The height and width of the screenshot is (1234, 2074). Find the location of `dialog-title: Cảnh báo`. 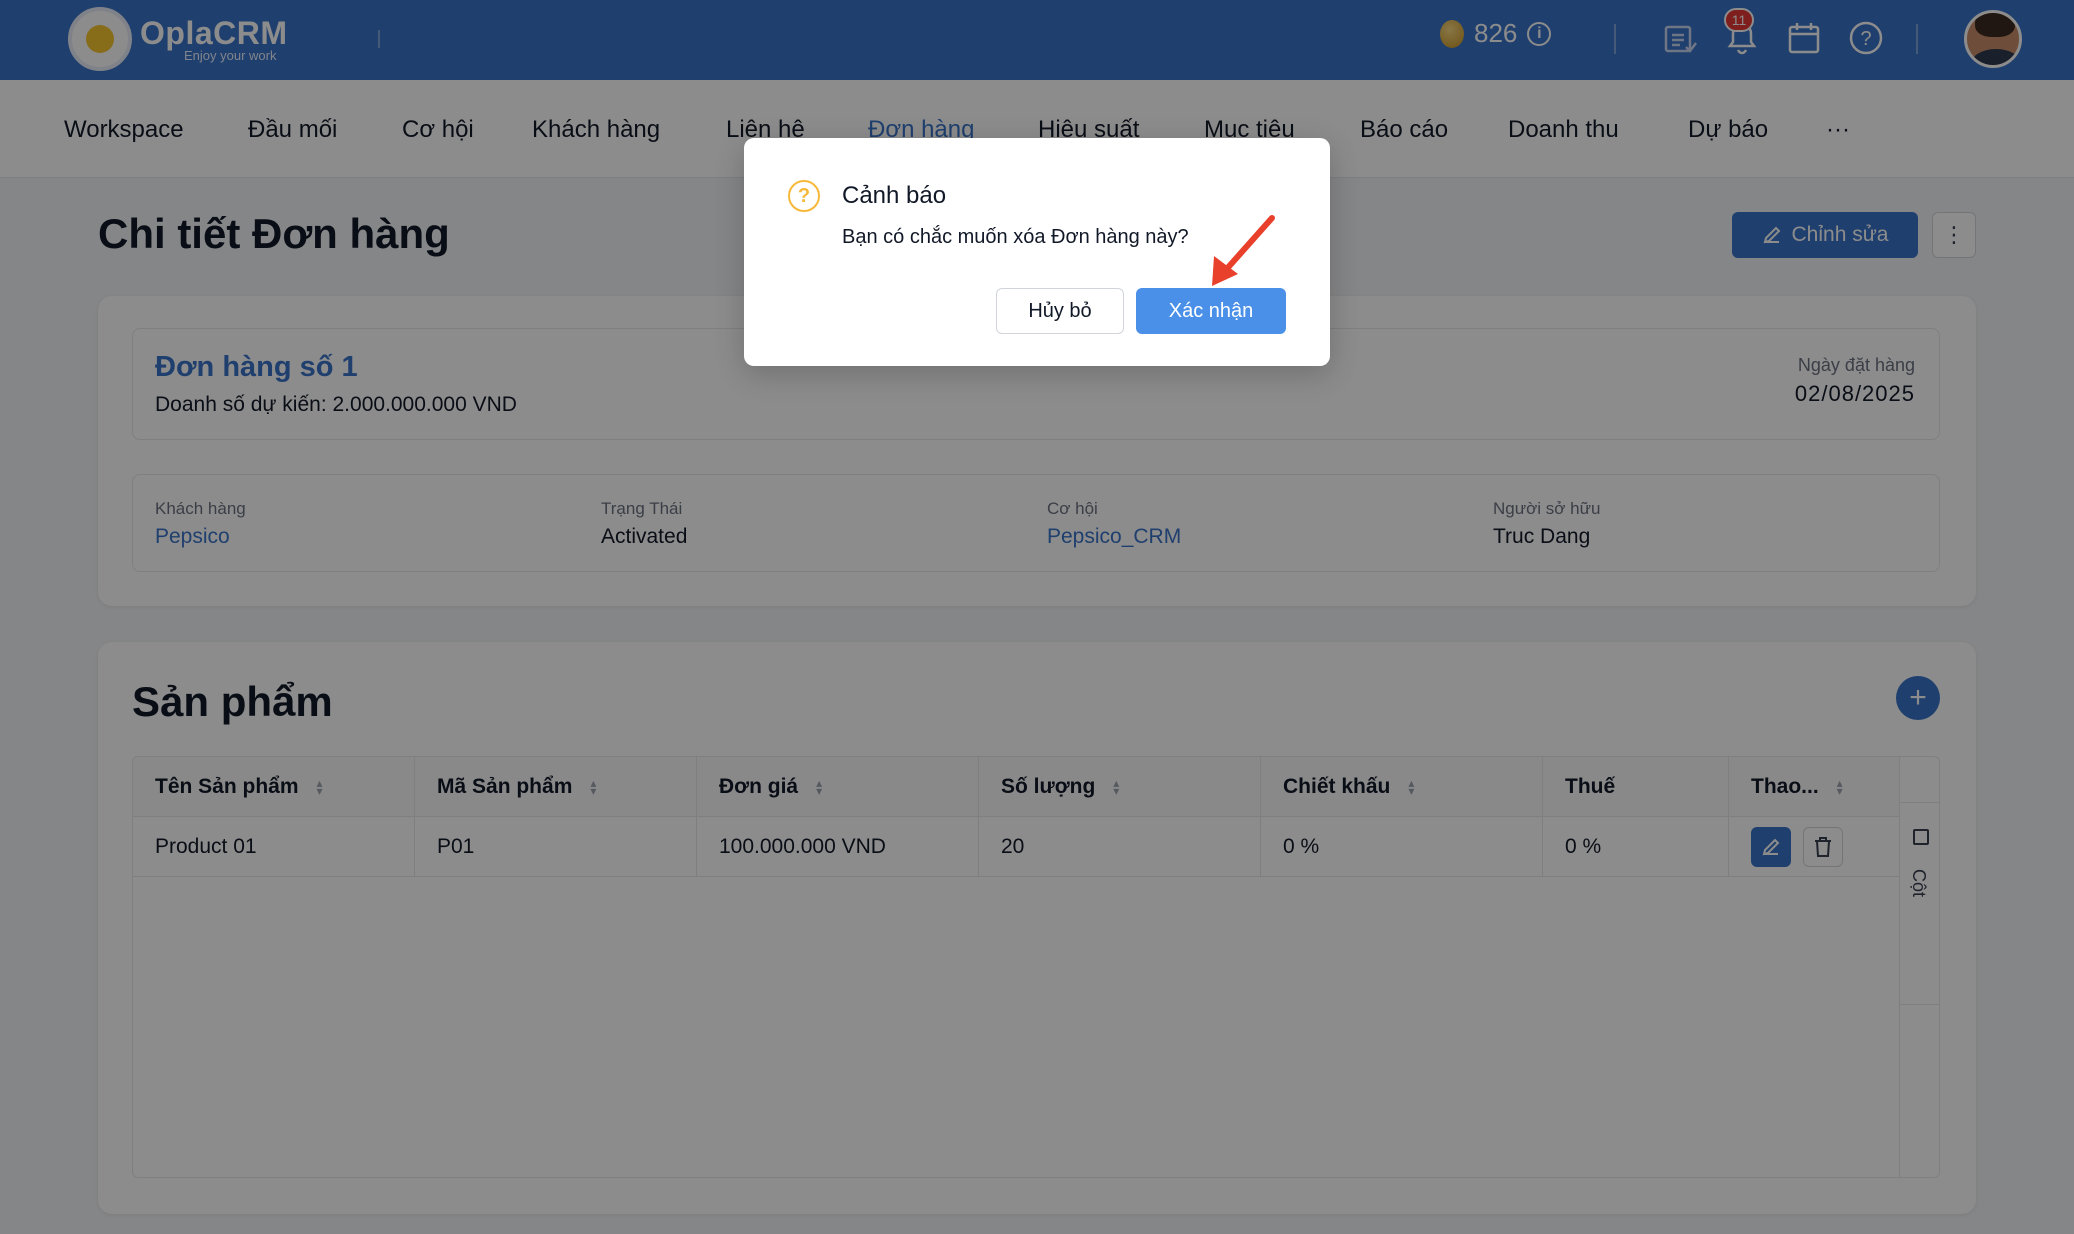

dialog-title: Cảnh báo is located at coordinates (894, 195).